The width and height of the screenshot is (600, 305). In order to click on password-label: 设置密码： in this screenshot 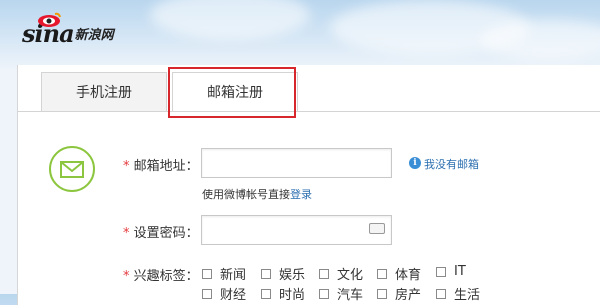, I will do `click(166, 233)`.